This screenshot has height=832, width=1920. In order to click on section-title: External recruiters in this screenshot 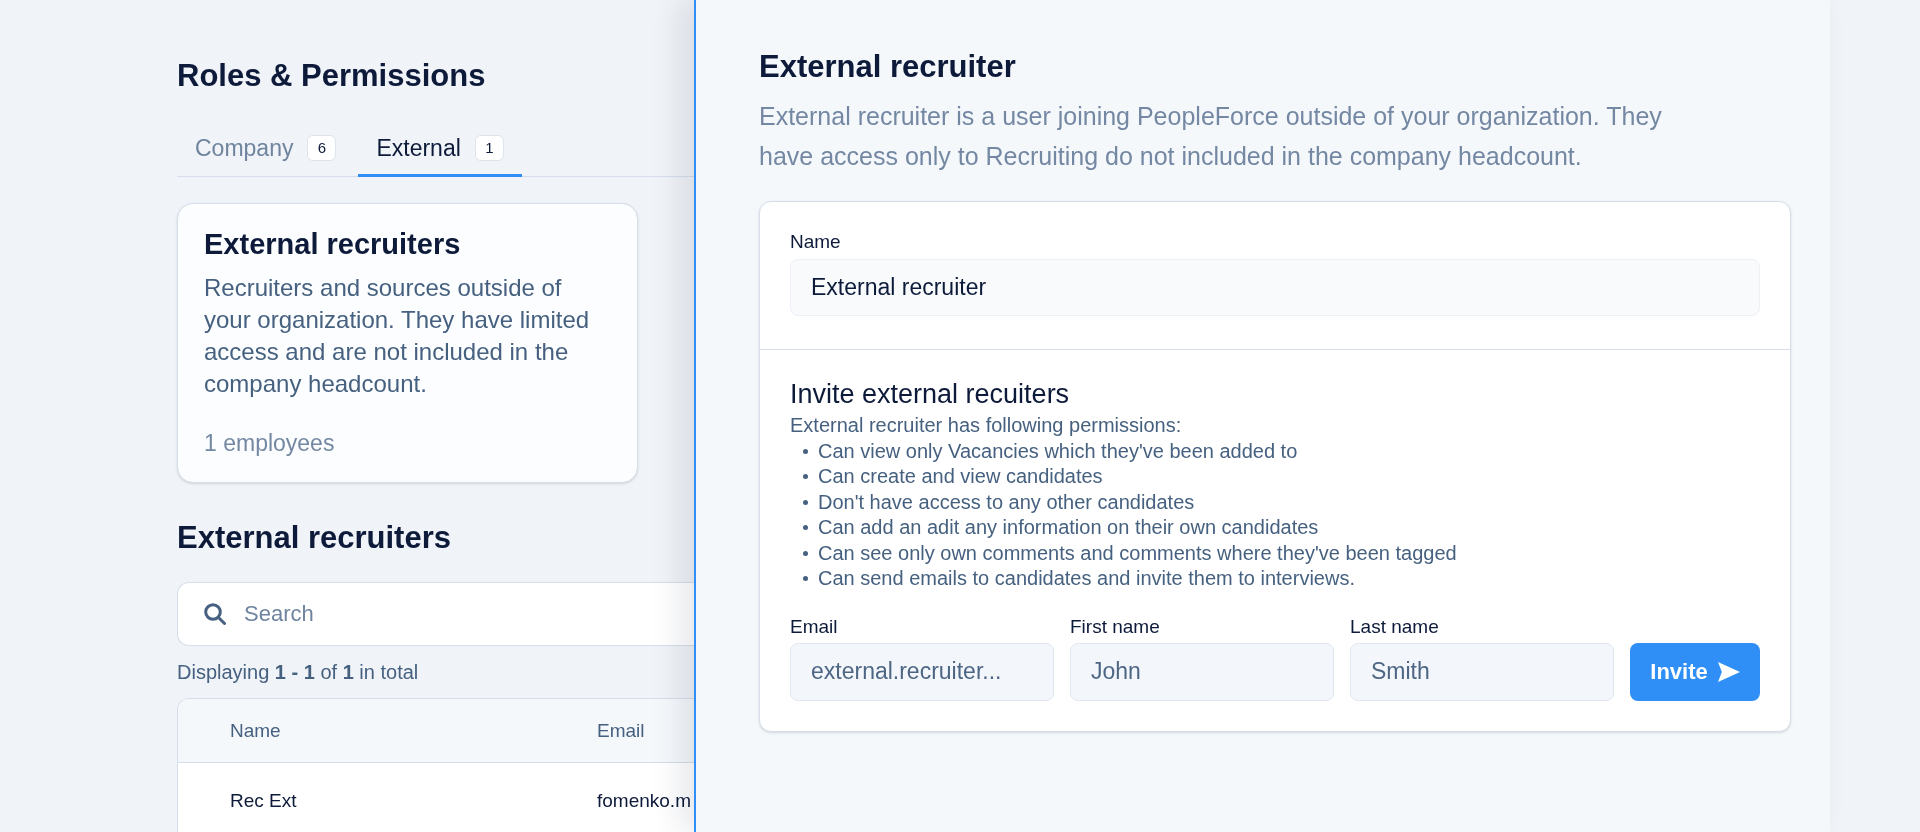, I will do `click(314, 538)`.